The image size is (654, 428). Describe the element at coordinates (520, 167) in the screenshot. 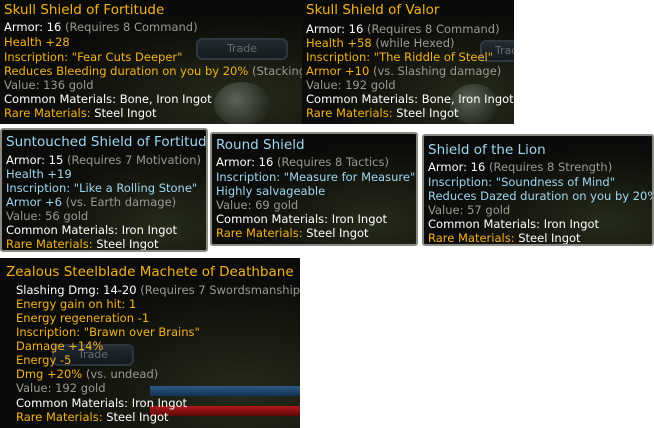

I see `stat-line: Armor: 16 (Requires 8 Strength)` at that location.